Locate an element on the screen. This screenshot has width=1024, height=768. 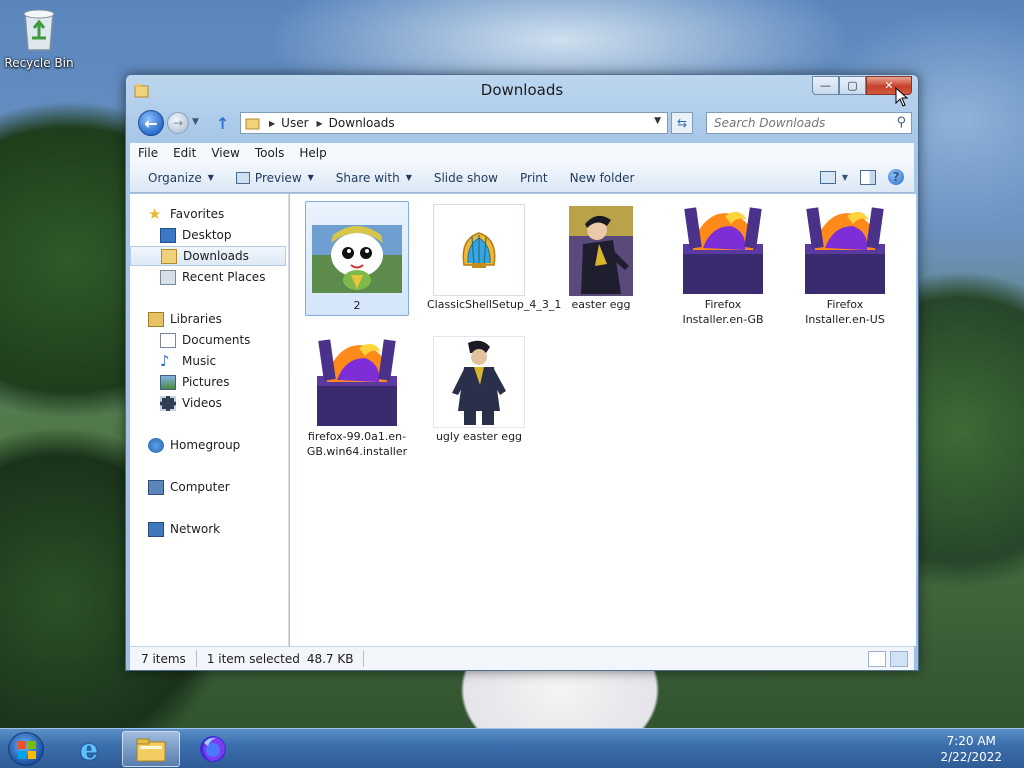
search-box: ⚲ is located at coordinates (809, 123).